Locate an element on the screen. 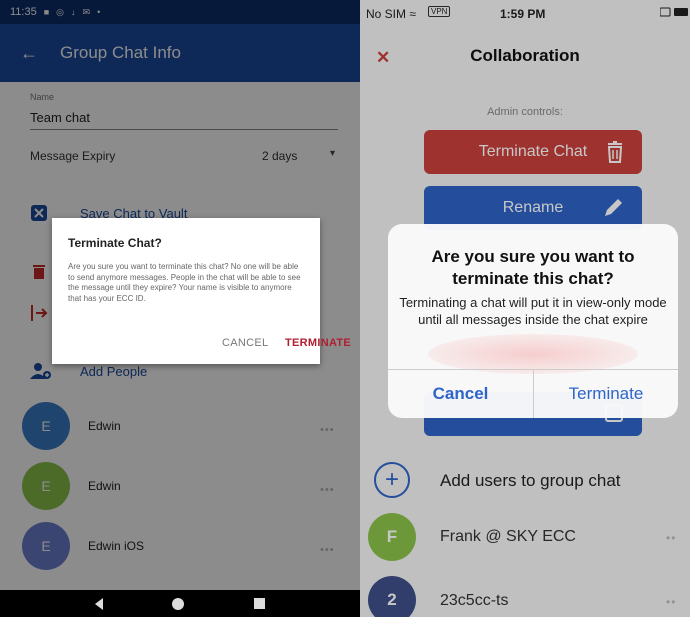  terminate-button: Terminate is located at coordinates (606, 394).